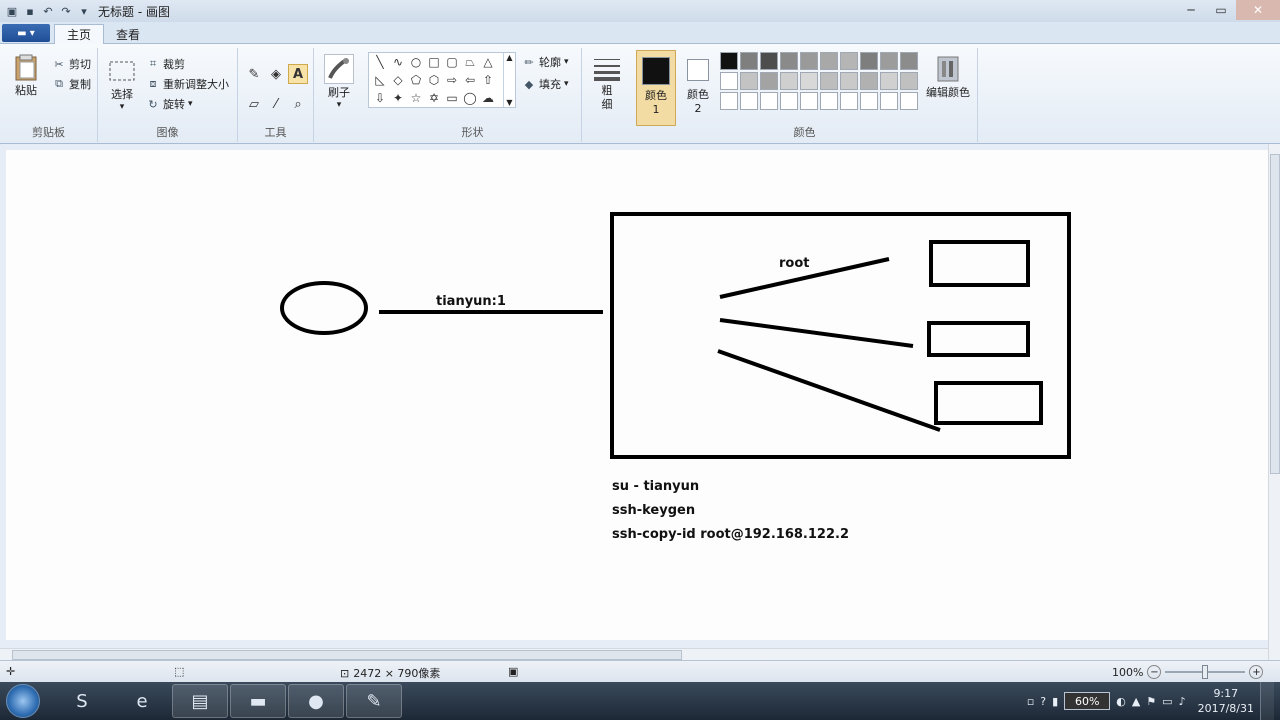 The height and width of the screenshot is (720, 1280). I want to click on pentagon-shape-icon: ⬠, so click(416, 80).